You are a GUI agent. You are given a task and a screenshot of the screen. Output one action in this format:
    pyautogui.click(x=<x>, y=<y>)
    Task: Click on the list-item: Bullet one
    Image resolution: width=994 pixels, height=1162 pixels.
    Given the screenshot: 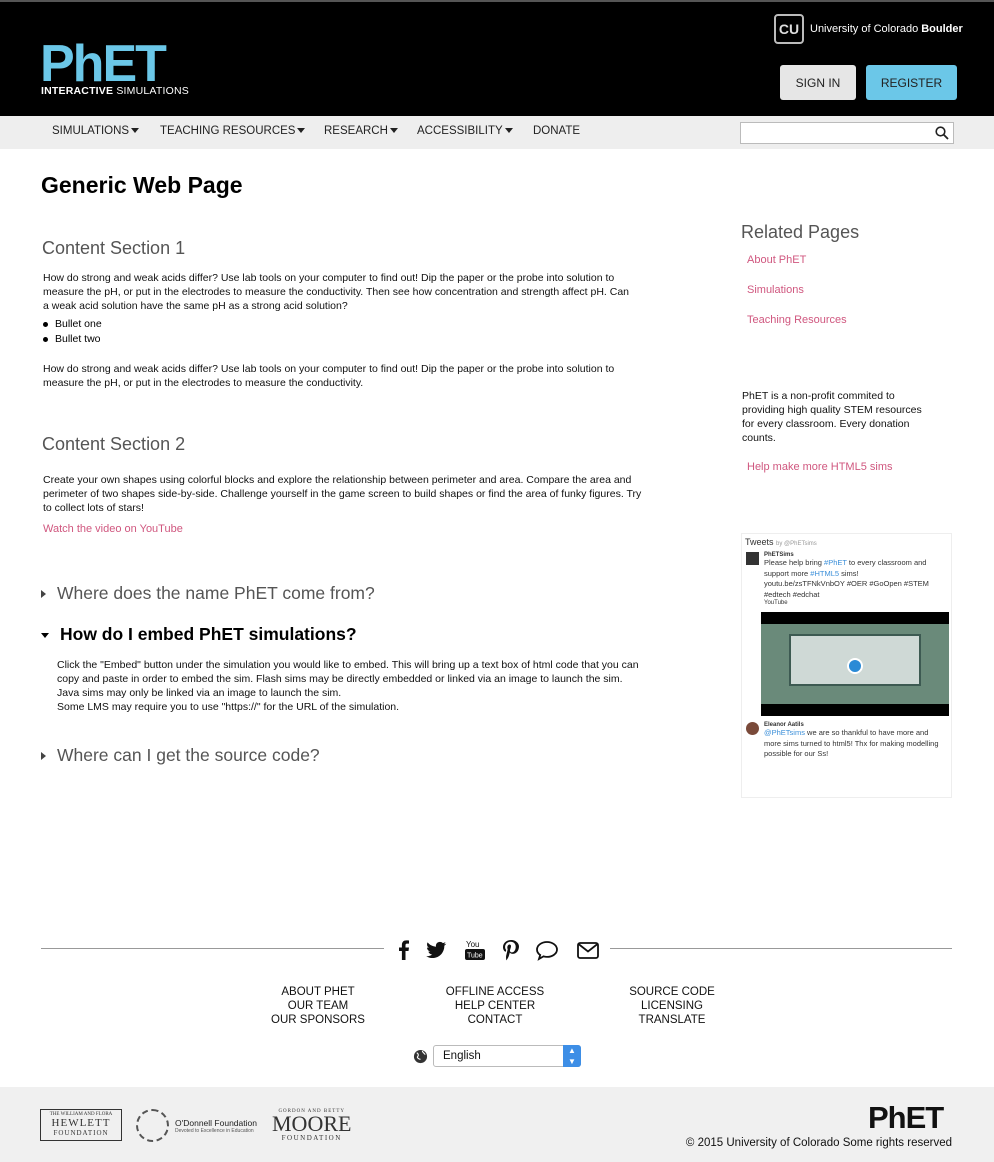 What is the action you would take?
    pyautogui.click(x=72, y=324)
    